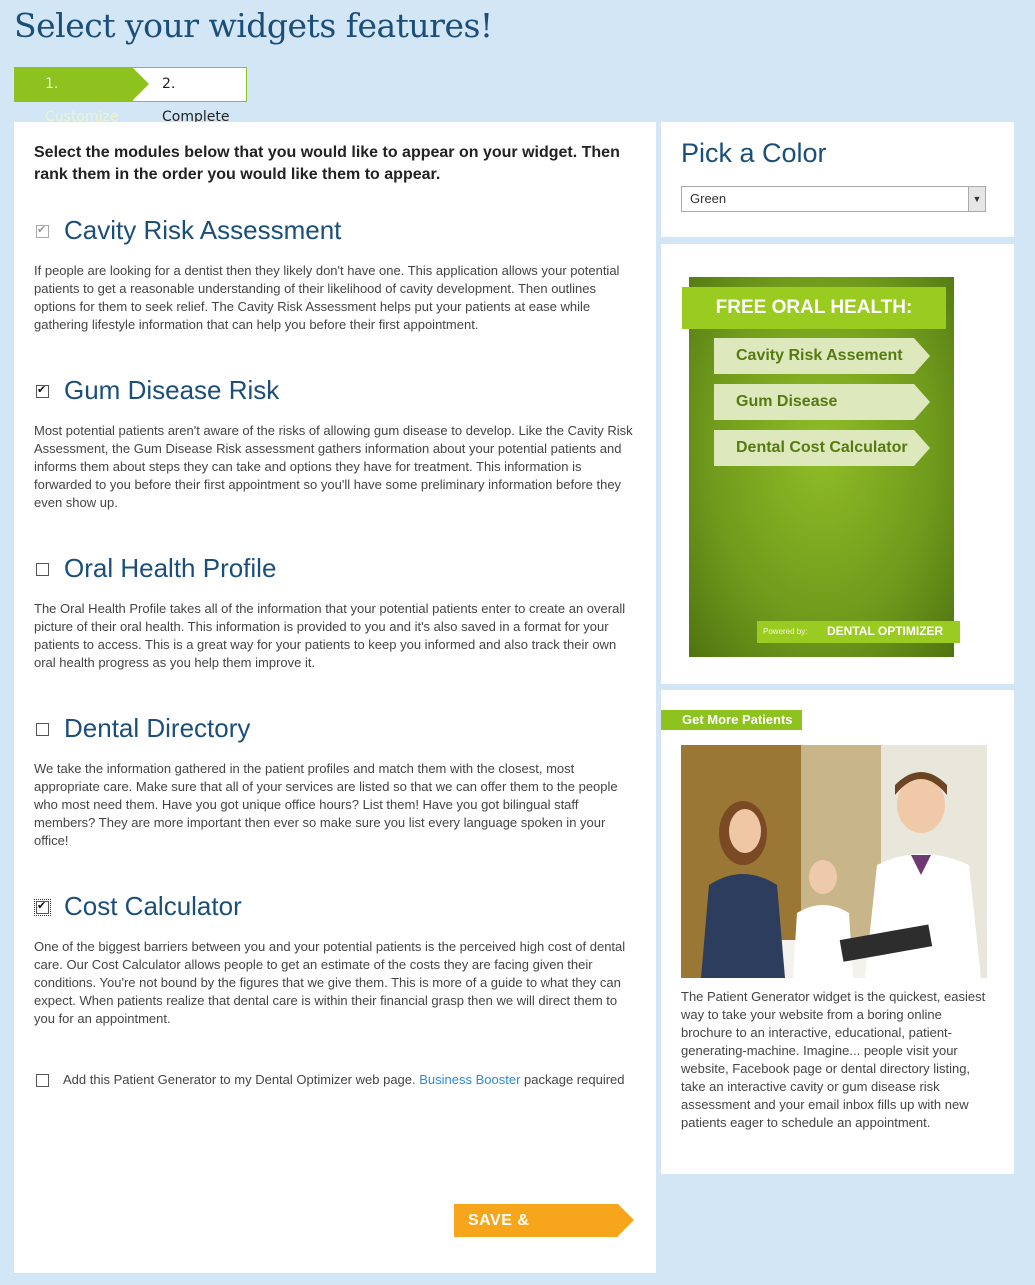 Image resolution: width=1035 pixels, height=1285 pixels. What do you see at coordinates (141, 84) in the screenshot?
I see `step-arrow` at bounding box center [141, 84].